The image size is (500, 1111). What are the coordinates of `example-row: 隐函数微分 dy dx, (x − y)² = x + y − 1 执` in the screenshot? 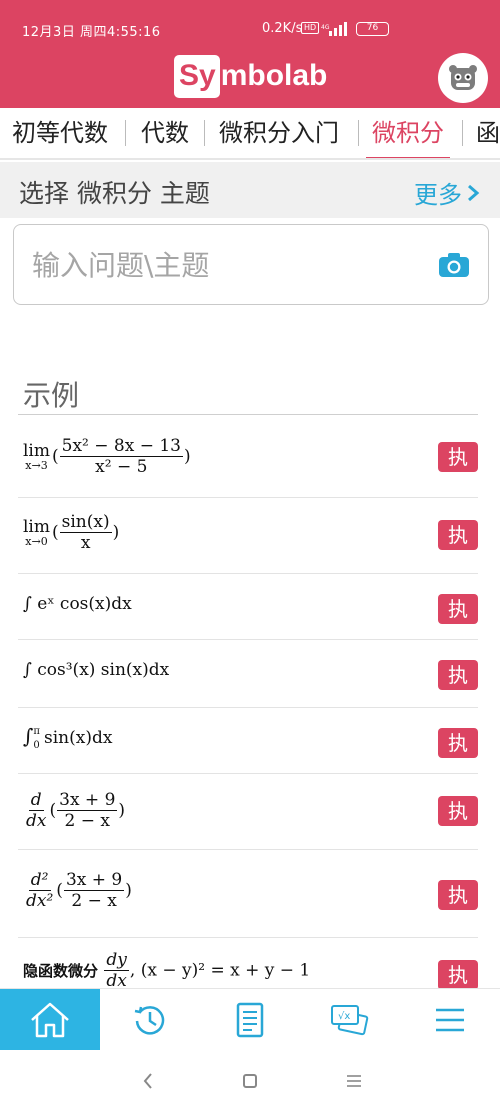 It's located at (248, 963).